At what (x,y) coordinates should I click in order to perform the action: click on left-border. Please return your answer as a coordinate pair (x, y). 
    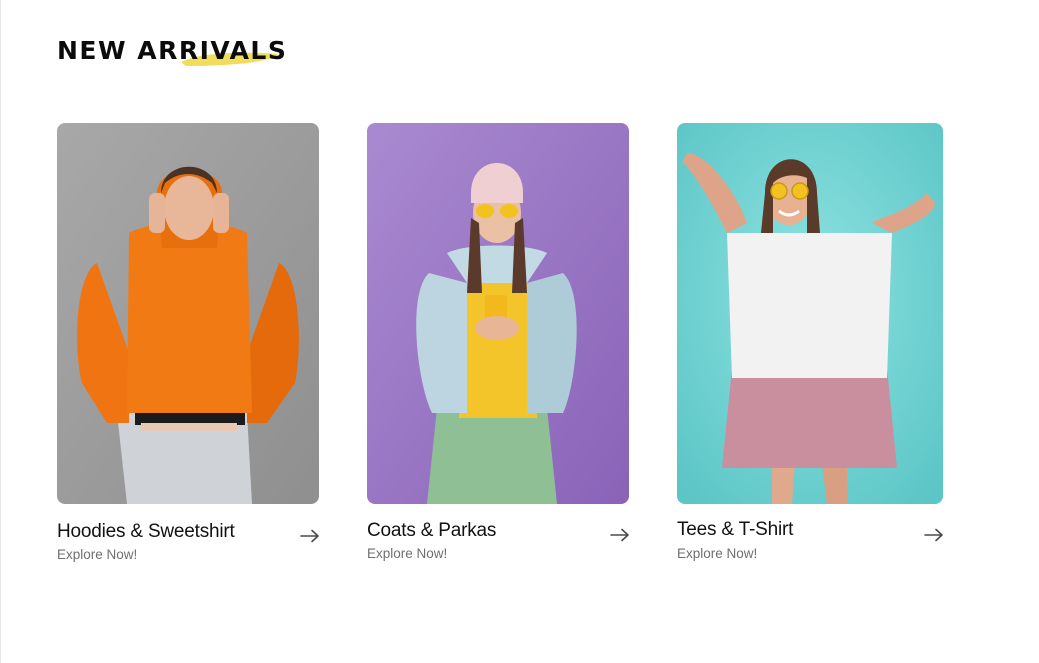
    Looking at the image, I should click on (0, 331).